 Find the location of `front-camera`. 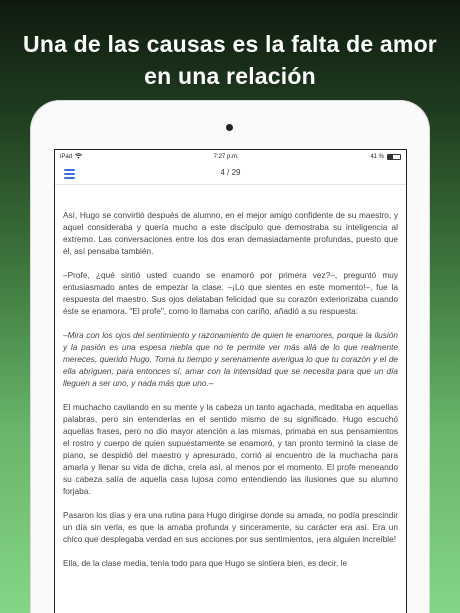

front-camera is located at coordinates (229, 127).